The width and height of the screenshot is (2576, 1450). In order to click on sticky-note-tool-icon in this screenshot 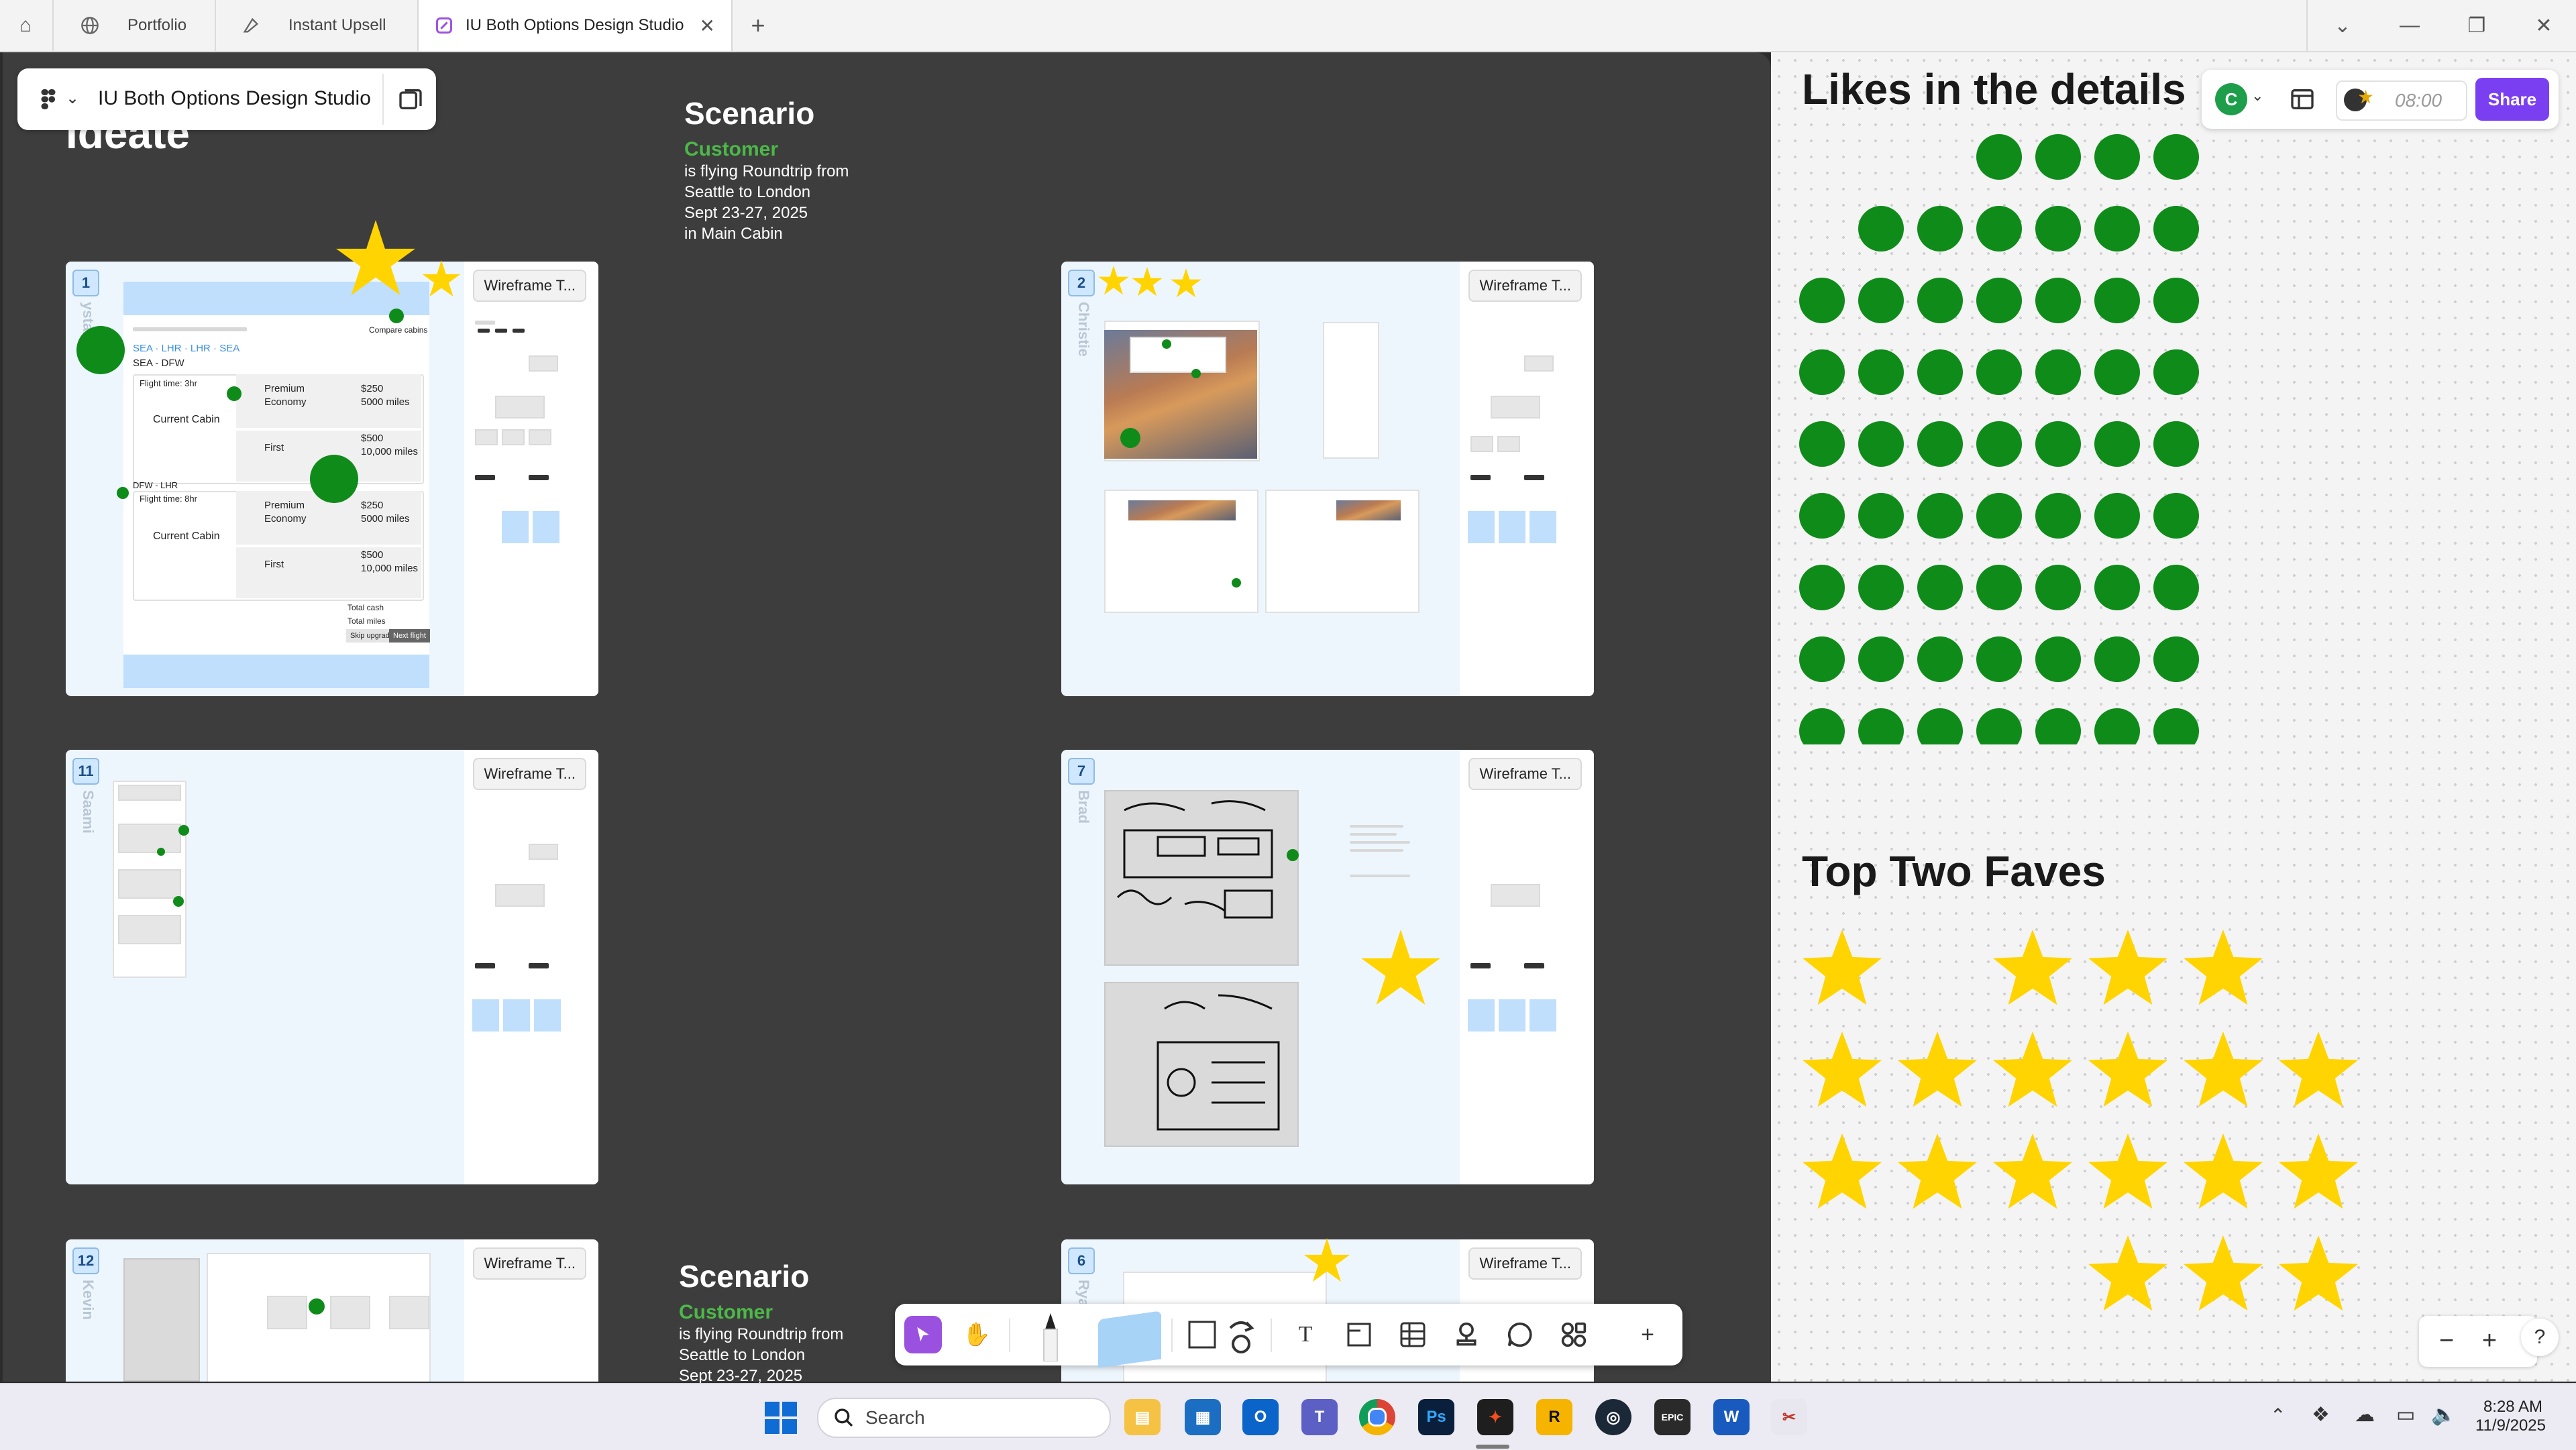, I will do `click(1129, 1339)`.